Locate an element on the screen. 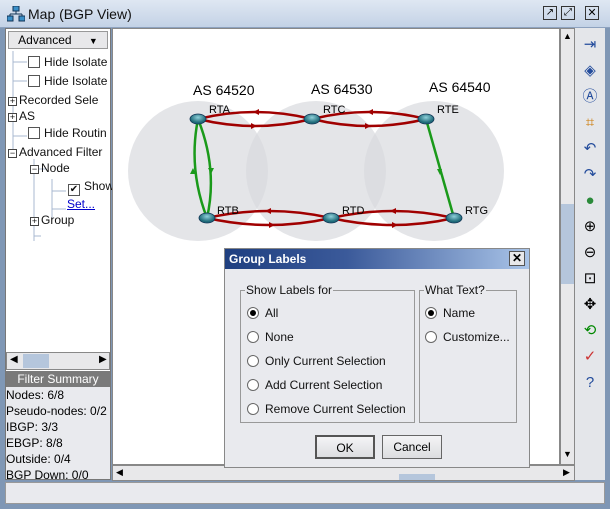  checkbox-checked: ✔ is located at coordinates (74, 190).